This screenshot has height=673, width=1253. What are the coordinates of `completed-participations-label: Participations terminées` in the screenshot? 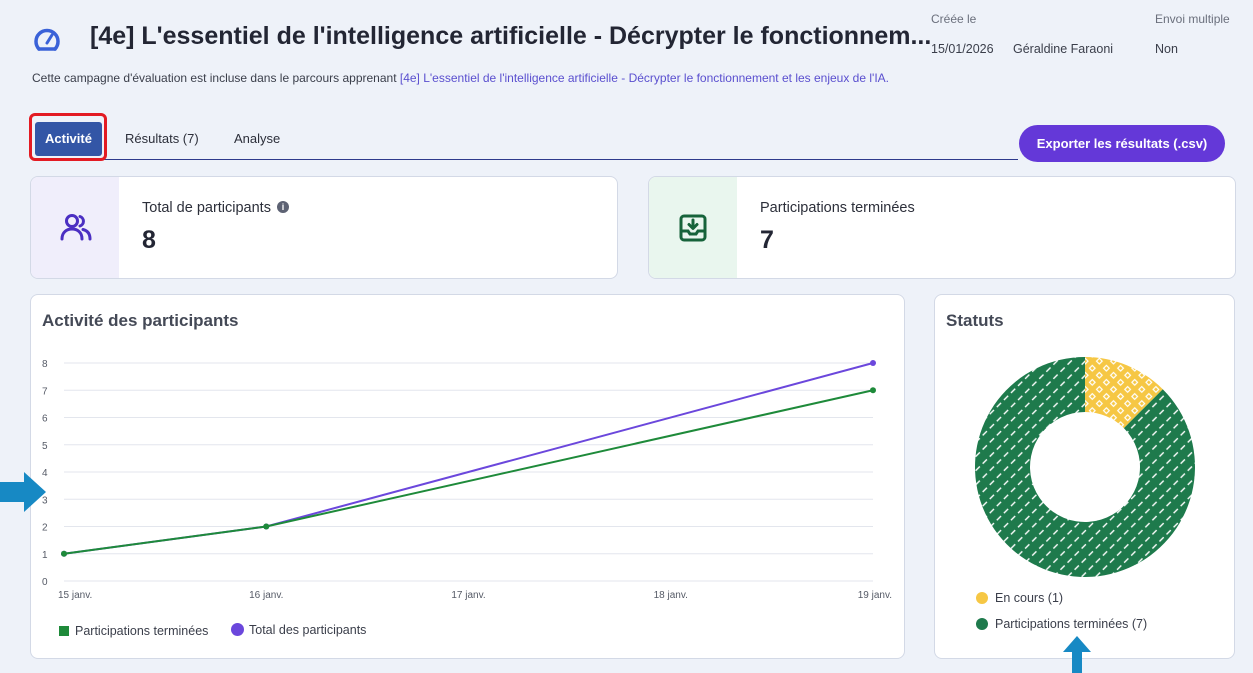 It's located at (837, 208).